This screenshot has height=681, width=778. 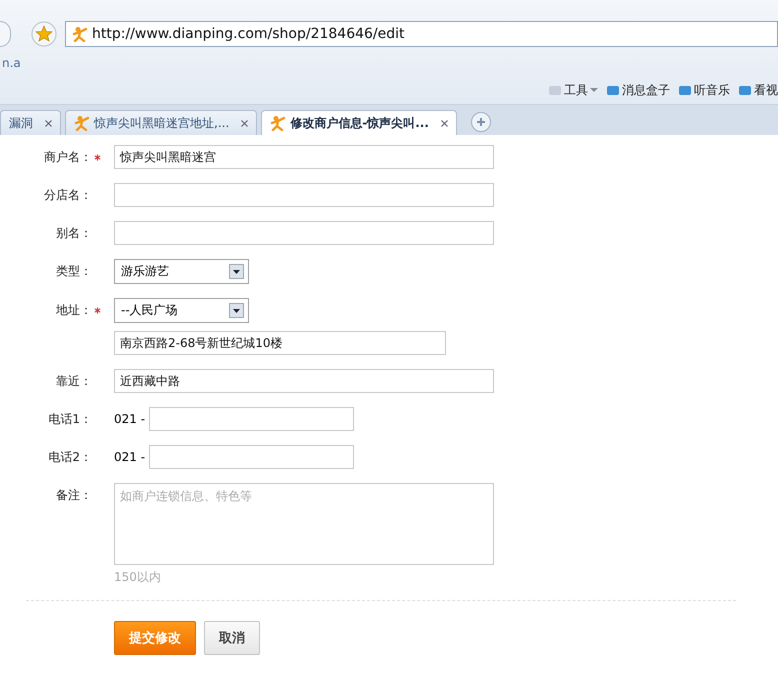 What do you see at coordinates (50, 157) in the screenshot?
I see `field-label: 商户名：` at bounding box center [50, 157].